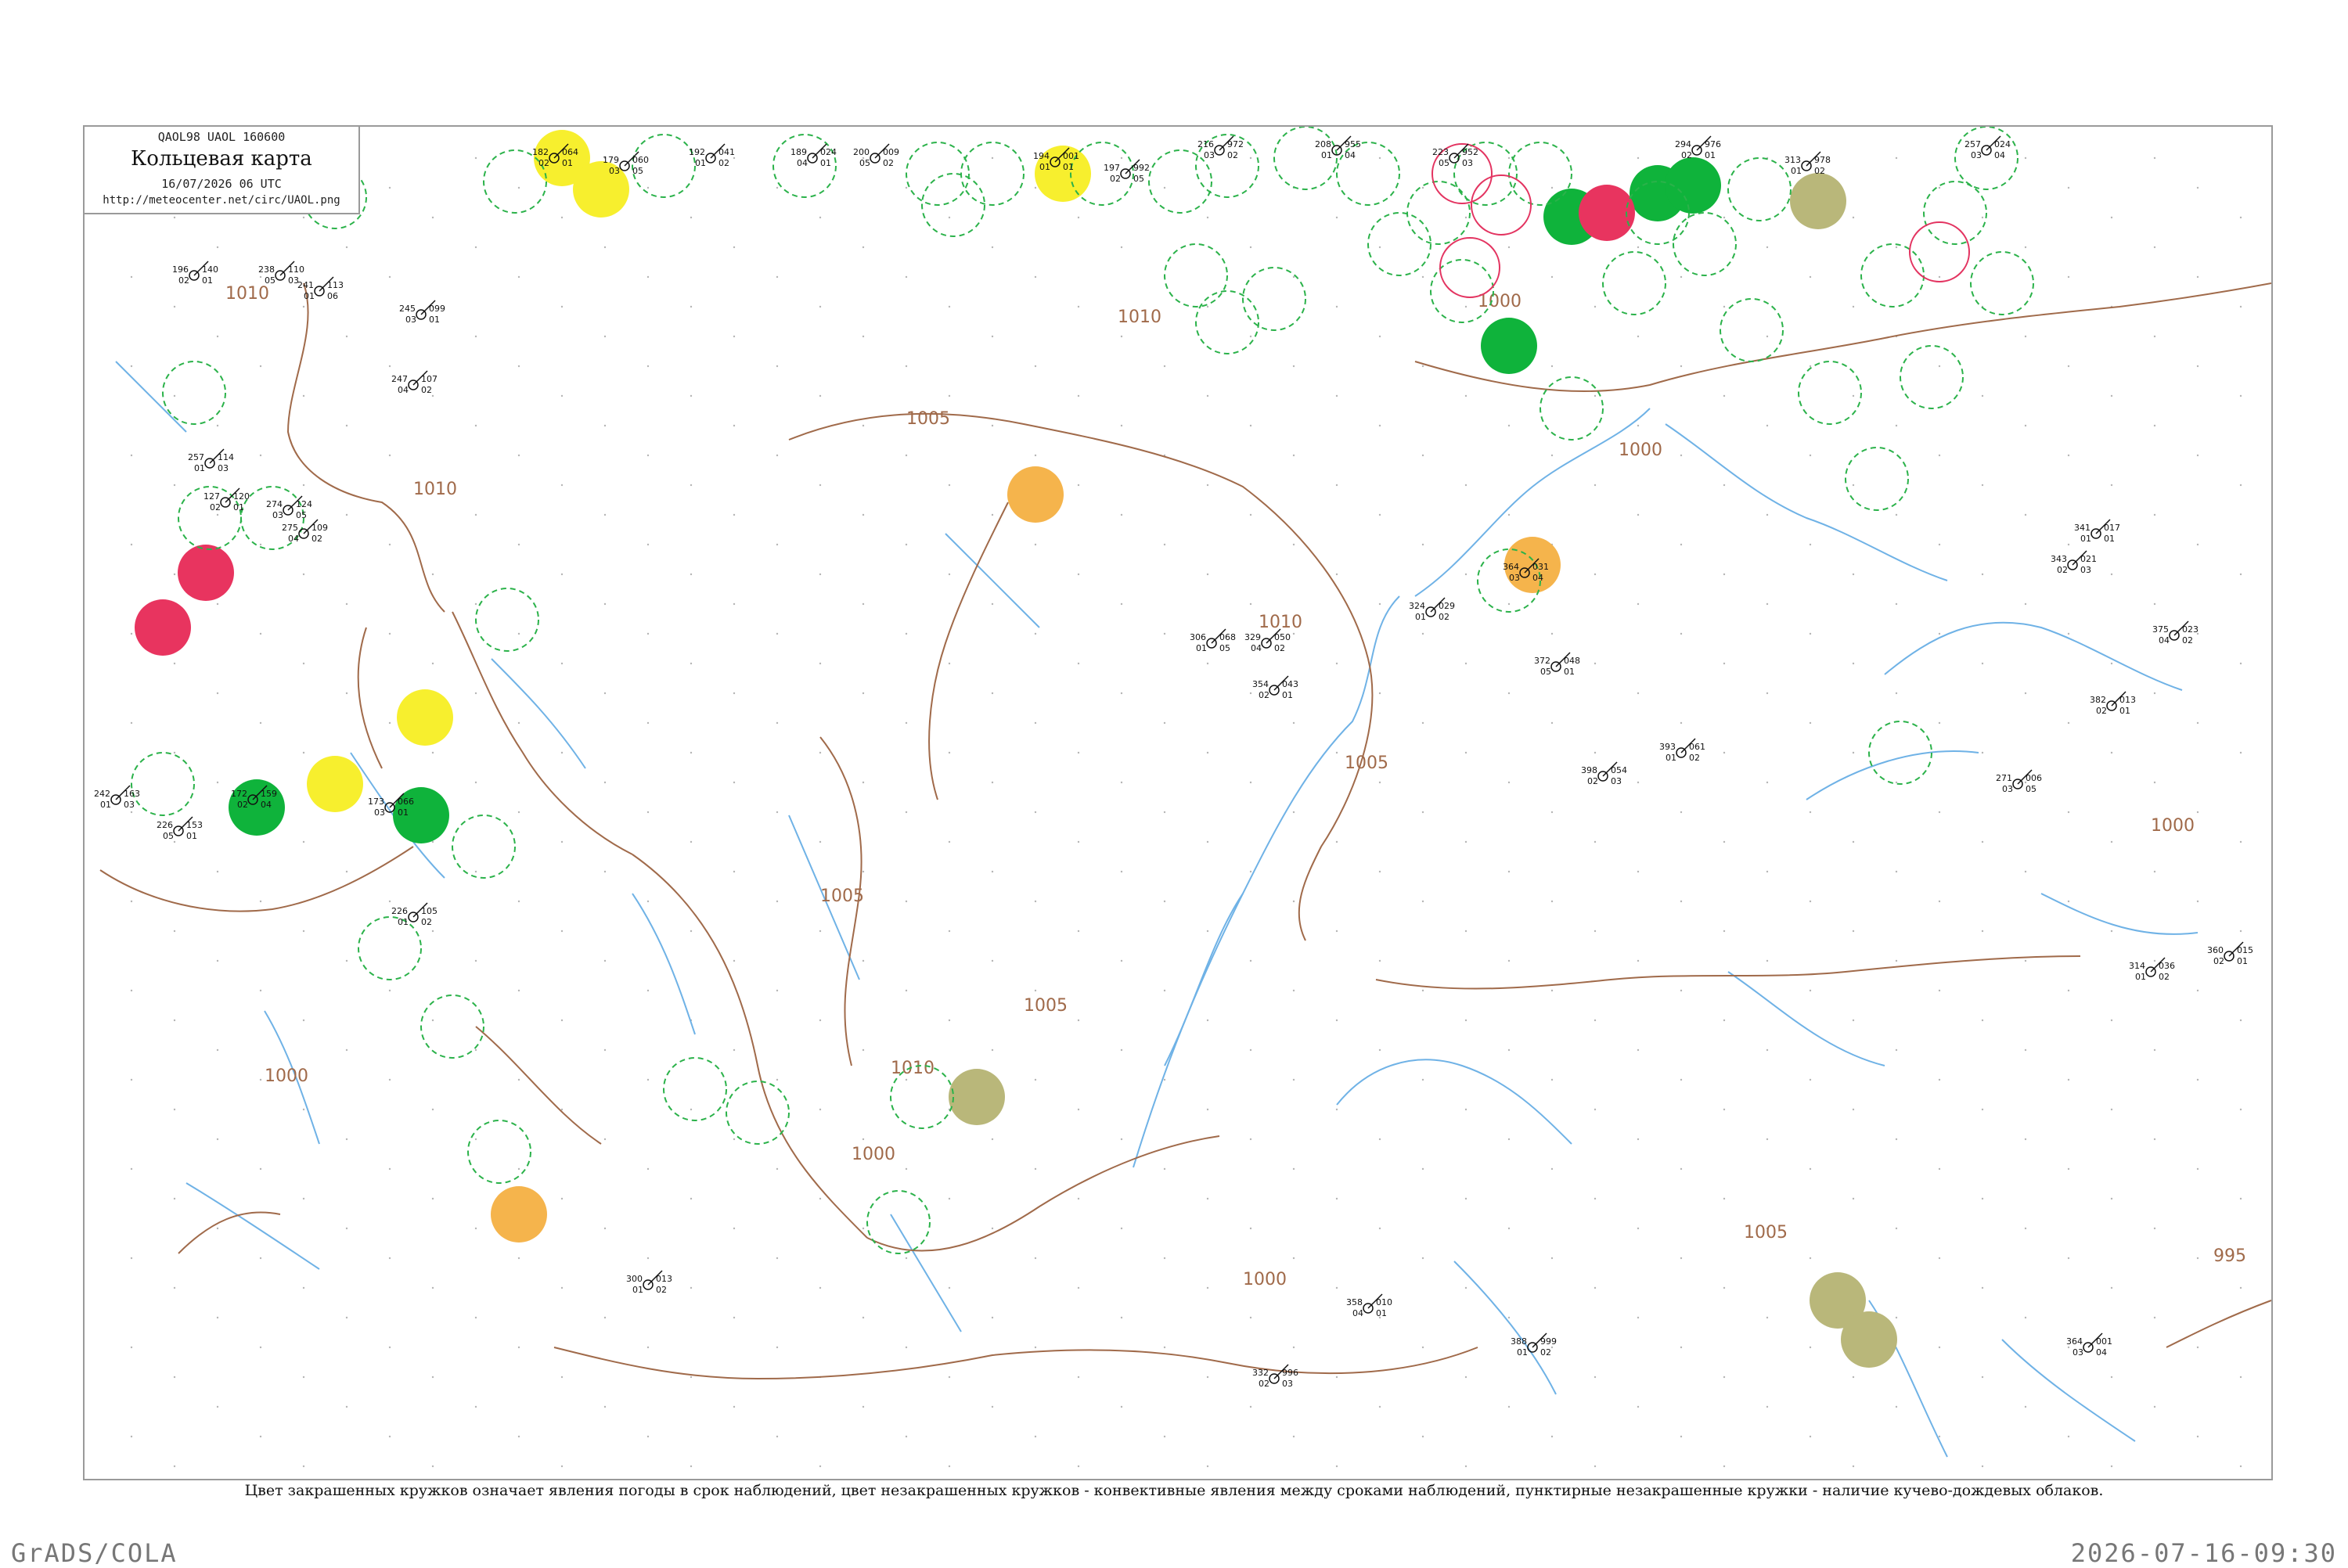  What do you see at coordinates (1619, 770) in the screenshot?
I see `station-pressure: 054` at bounding box center [1619, 770].